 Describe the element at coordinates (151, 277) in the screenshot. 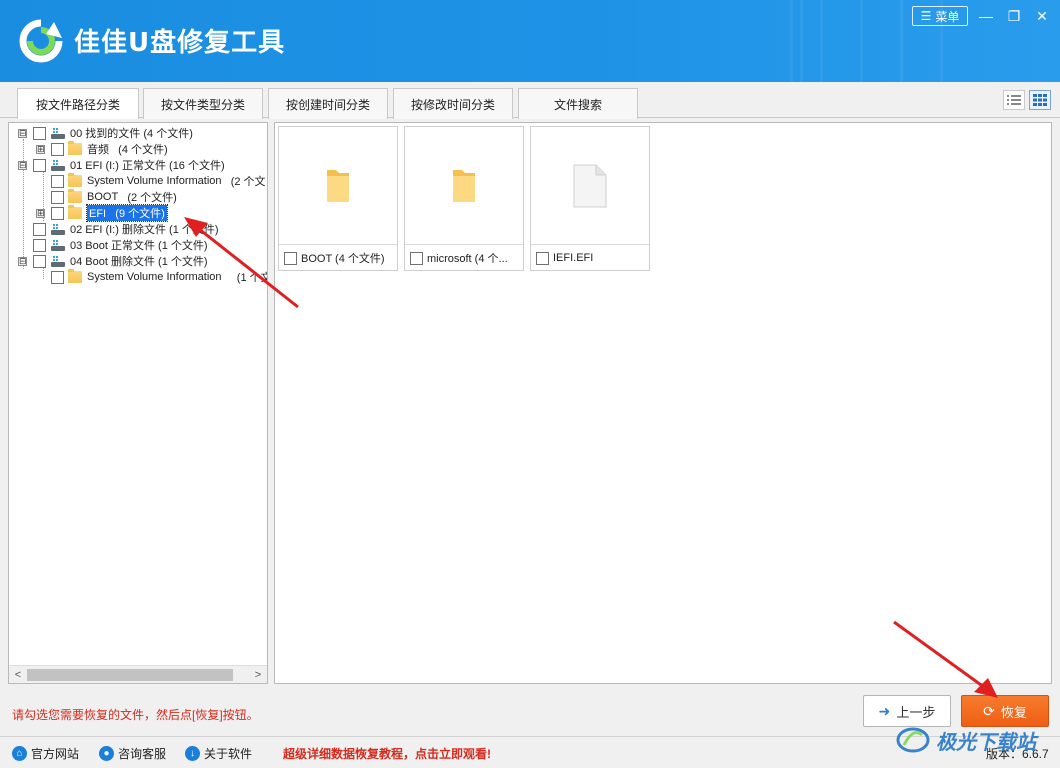

I see `tree-item: System Volume Information (1 个文` at that location.